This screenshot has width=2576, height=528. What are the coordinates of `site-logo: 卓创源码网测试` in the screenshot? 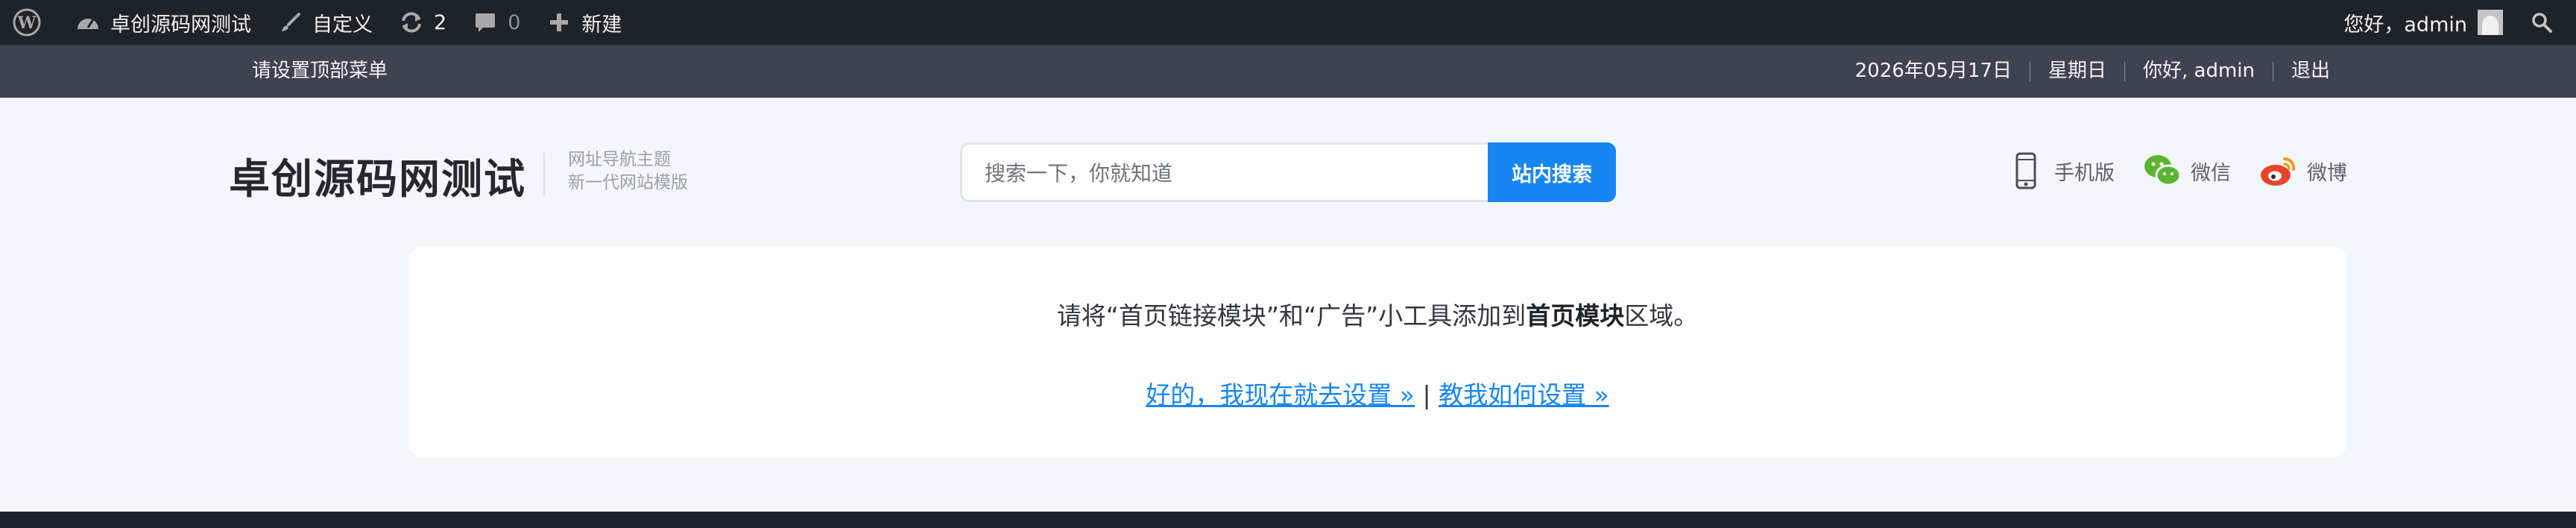 It's located at (377, 175).